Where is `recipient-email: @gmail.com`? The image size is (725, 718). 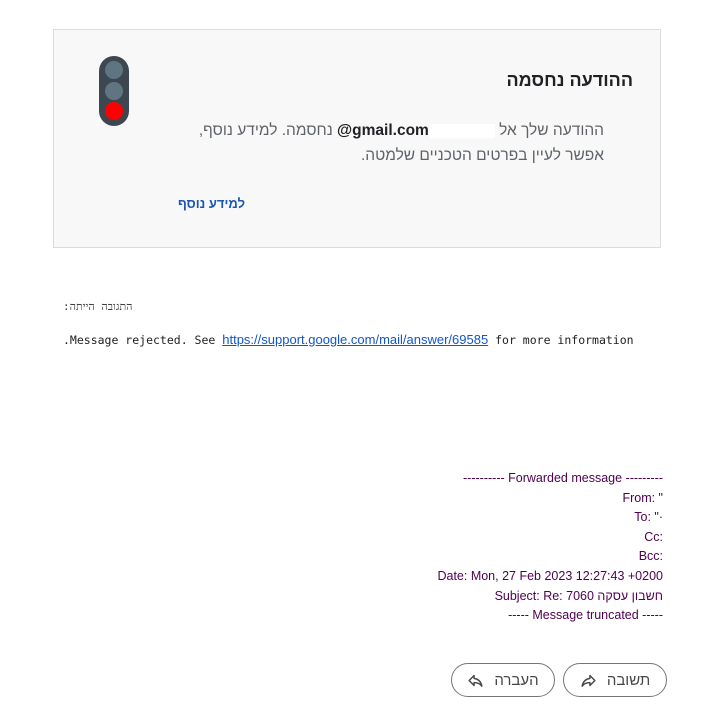
recipient-email: @gmail.com is located at coordinates (383, 130).